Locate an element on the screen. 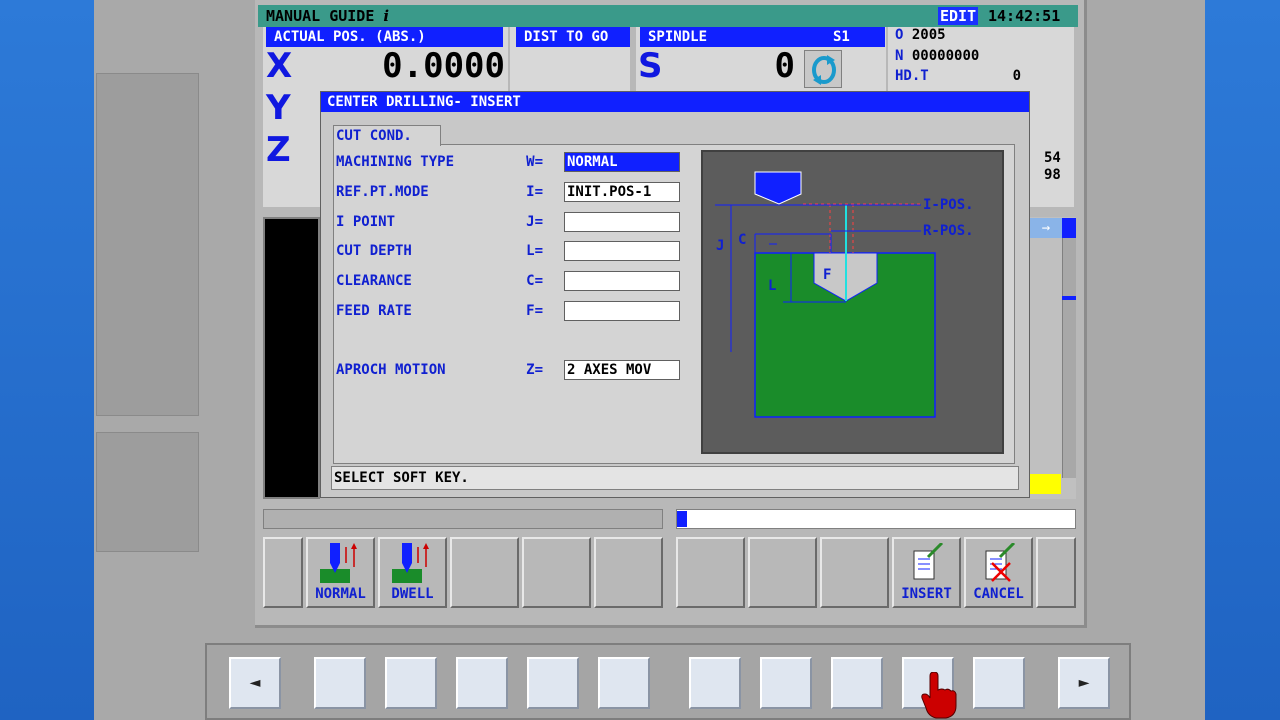  spindle-axis-label: S is located at coordinates (650, 66).